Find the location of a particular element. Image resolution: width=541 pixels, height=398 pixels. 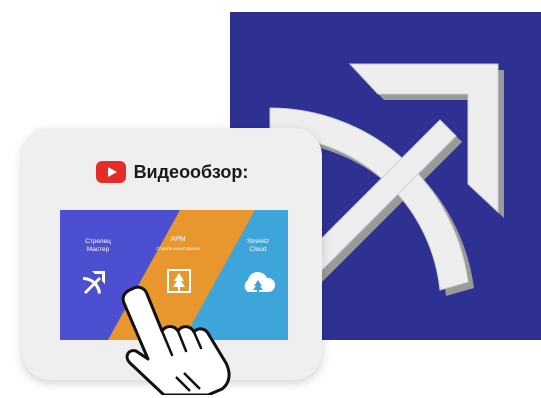

card-header: Видеообзор: is located at coordinates (172, 172).